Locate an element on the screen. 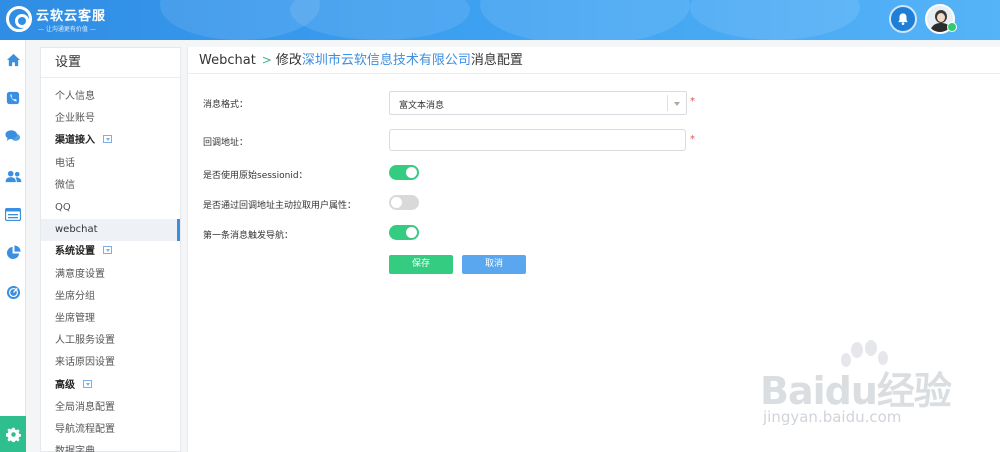 This screenshot has height=452, width=1000. notification-button is located at coordinates (903, 19).